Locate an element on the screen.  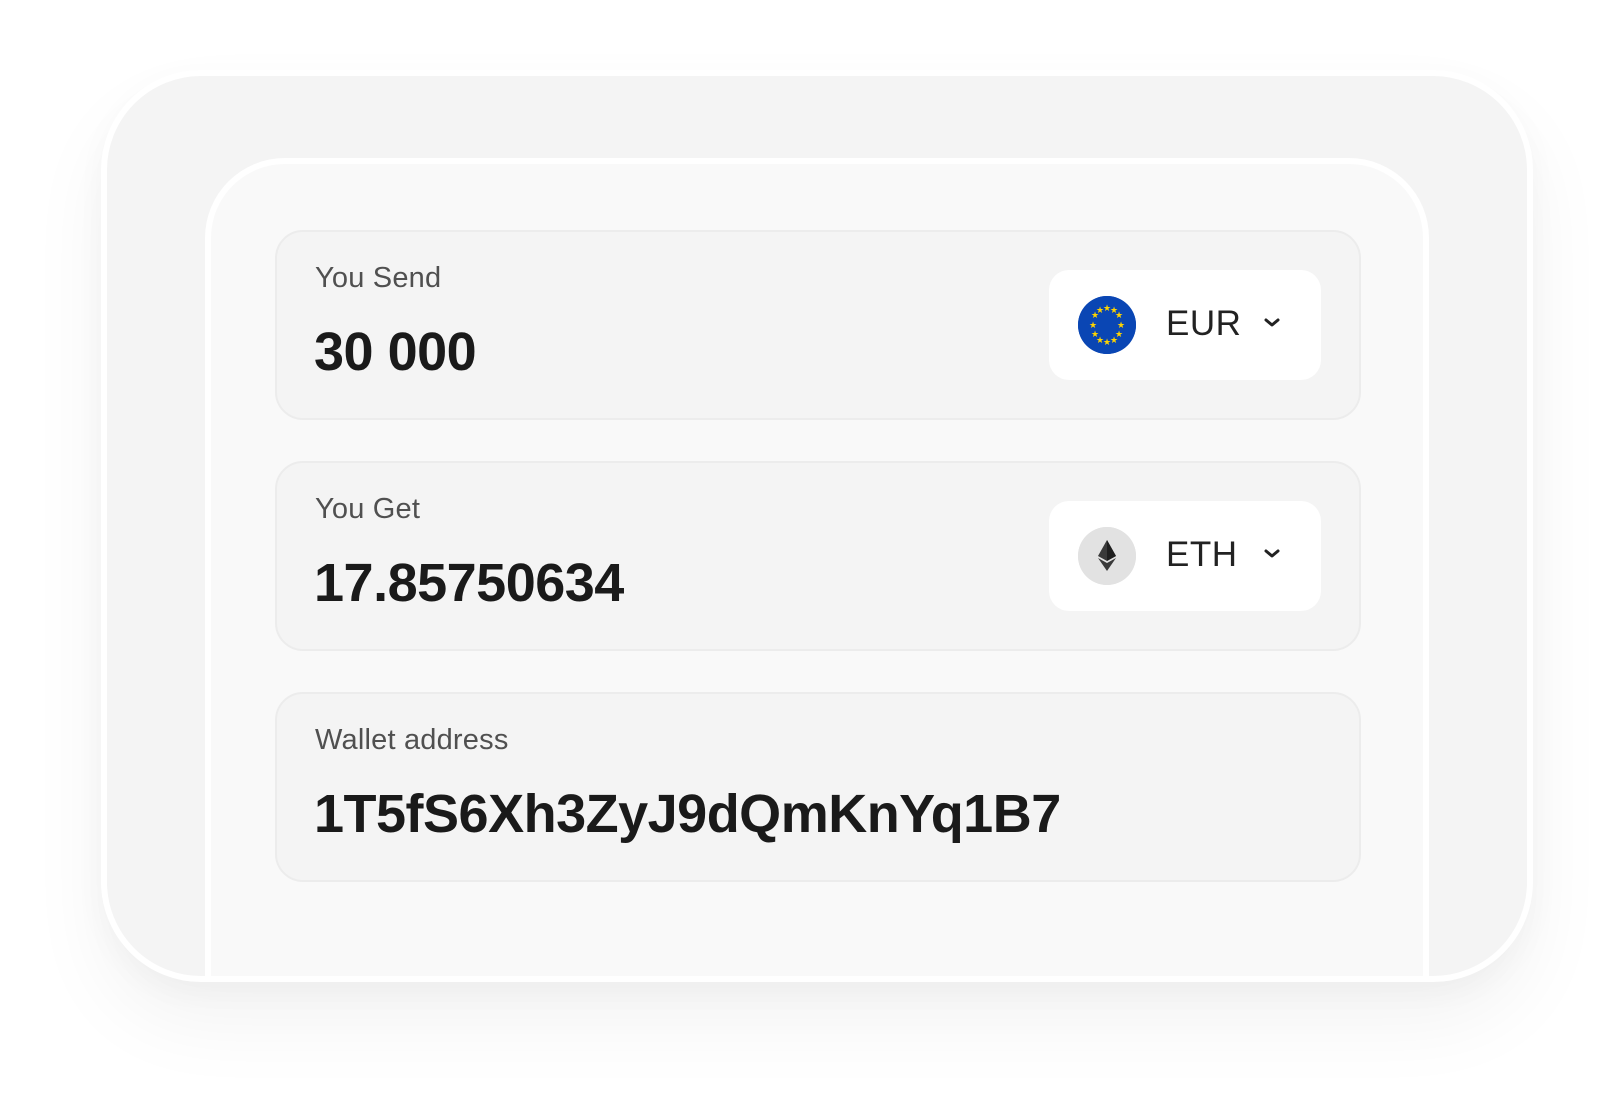
send-label: You Send is located at coordinates (378, 278).